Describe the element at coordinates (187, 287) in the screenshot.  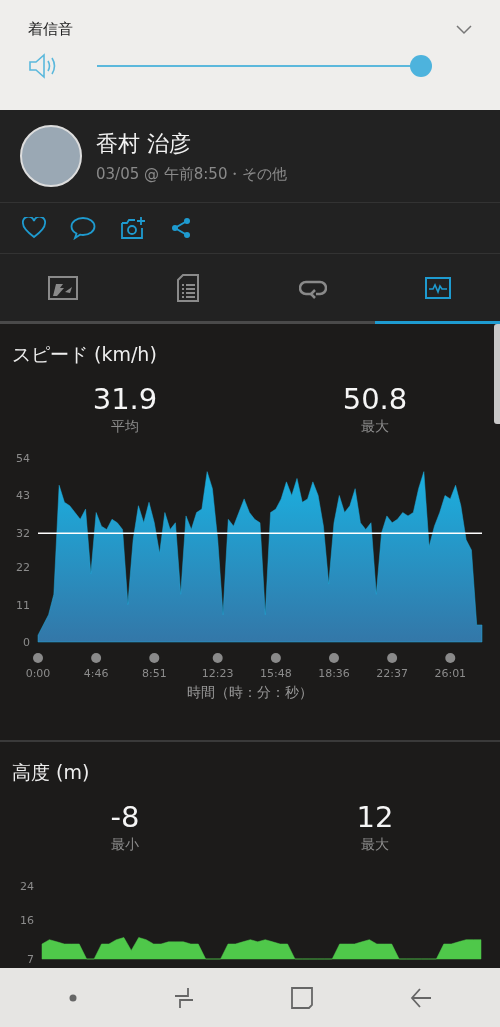
I see `document-icon` at that location.